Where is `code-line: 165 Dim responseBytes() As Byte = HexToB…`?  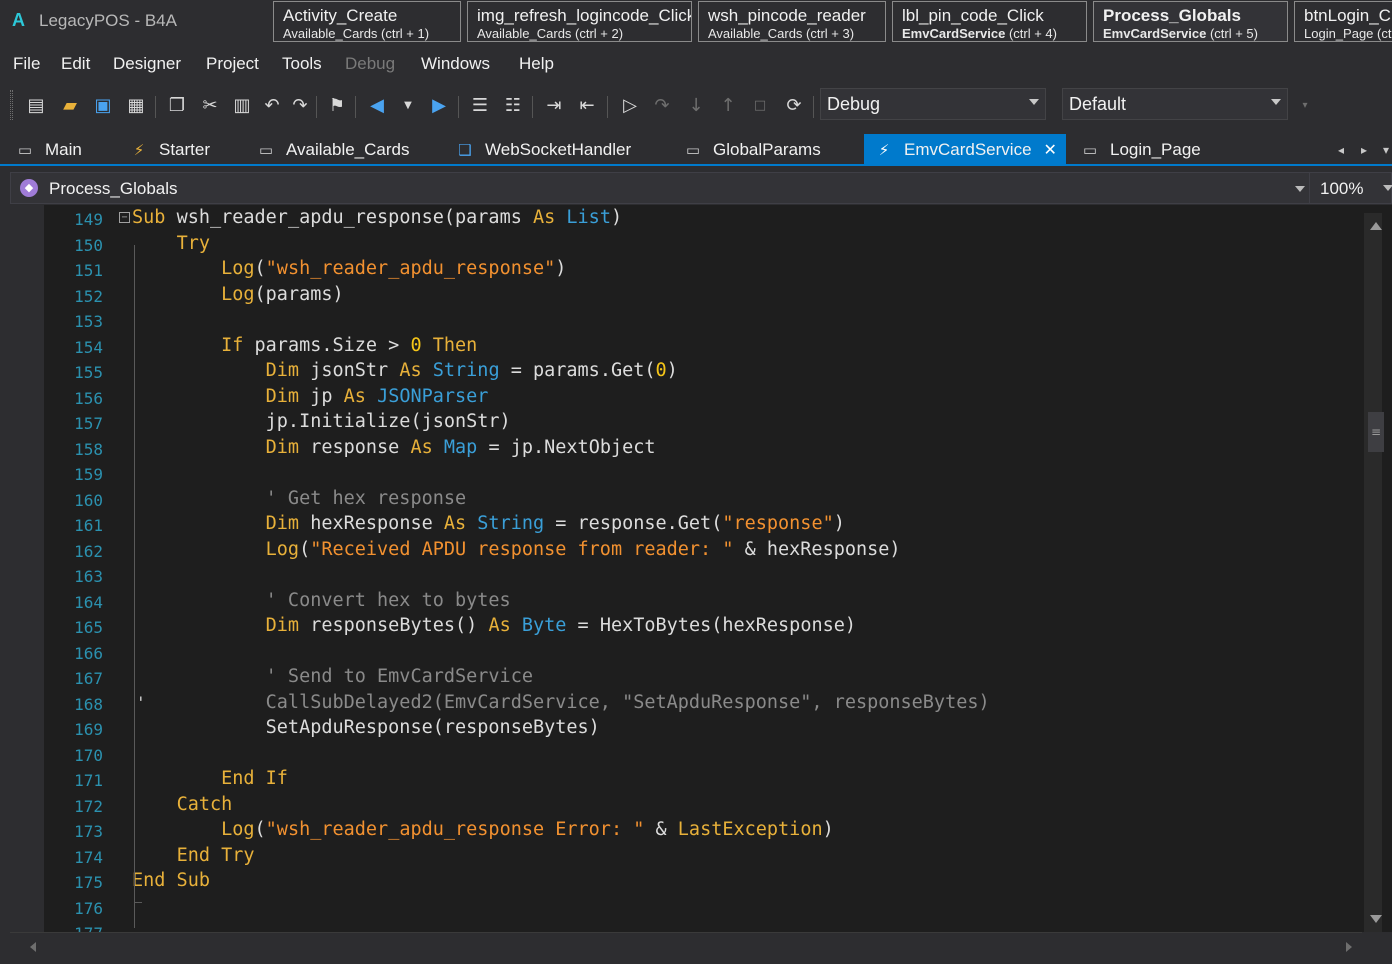
code-line: 165 Dim responseBytes() As Byte = HexToB… is located at coordinates (704, 627).